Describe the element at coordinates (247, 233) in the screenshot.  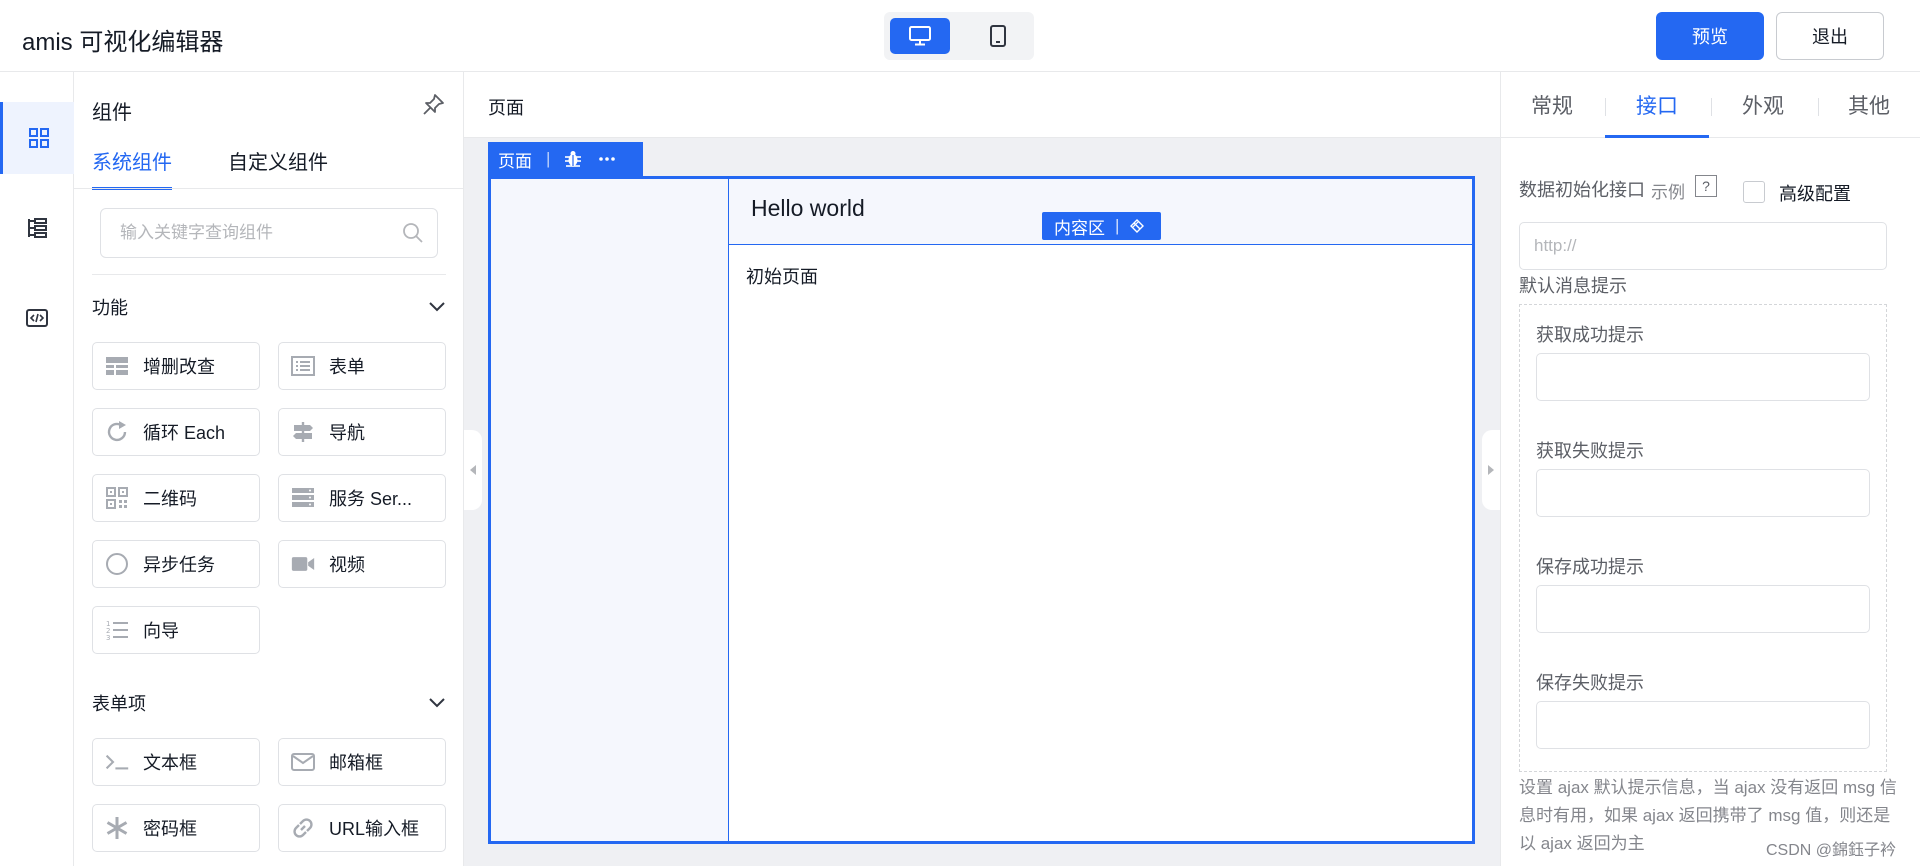
I see `component-search-input` at that location.